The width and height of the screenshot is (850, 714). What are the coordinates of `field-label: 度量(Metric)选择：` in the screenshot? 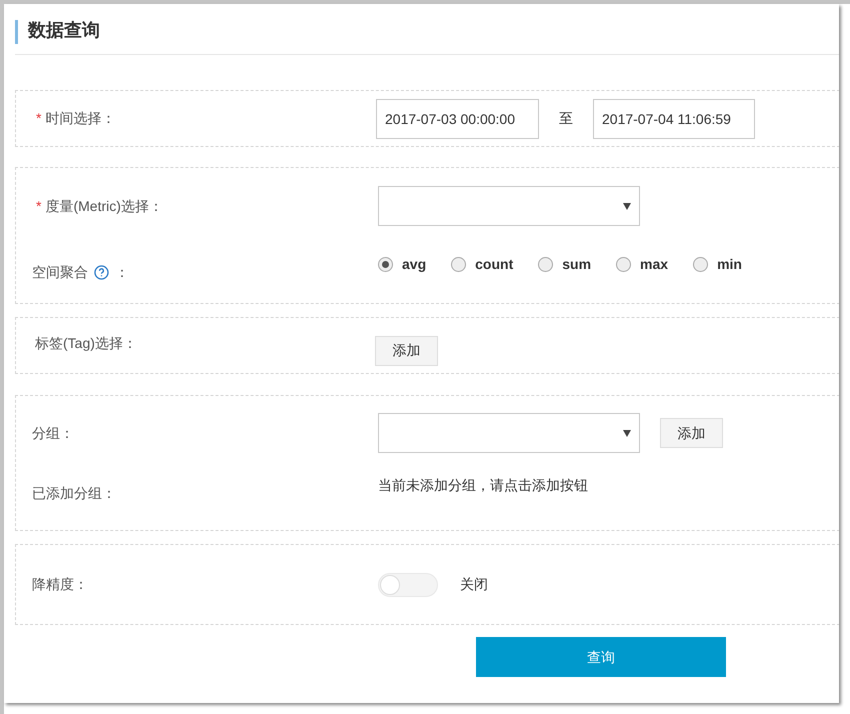 It's located at (104, 206).